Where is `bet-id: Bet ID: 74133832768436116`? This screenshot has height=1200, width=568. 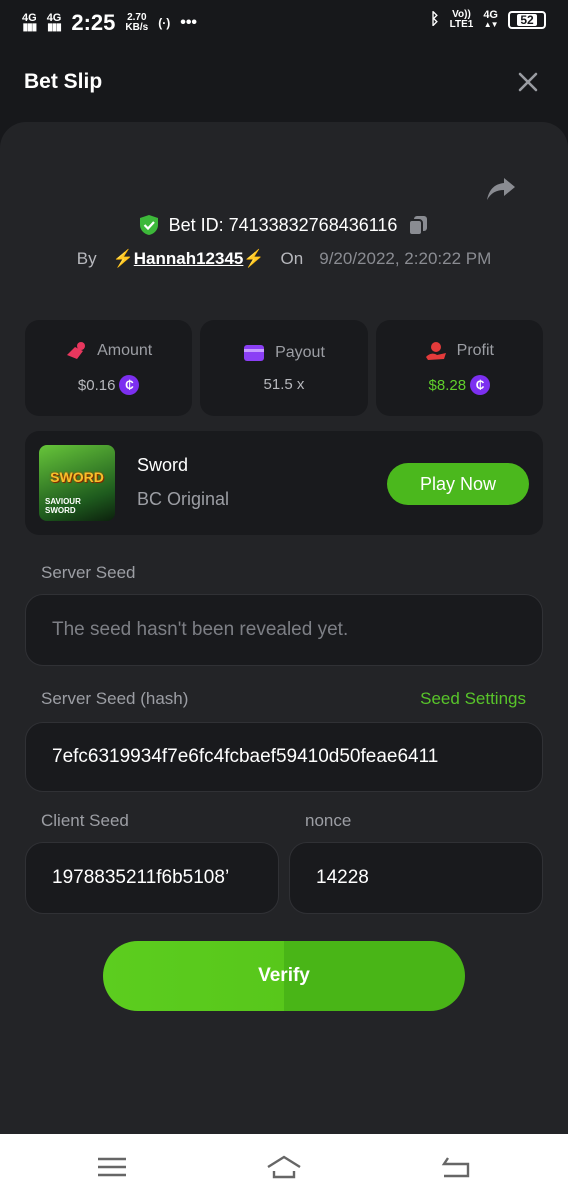 bet-id: Bet ID: 74133832768436116 is located at coordinates (283, 224).